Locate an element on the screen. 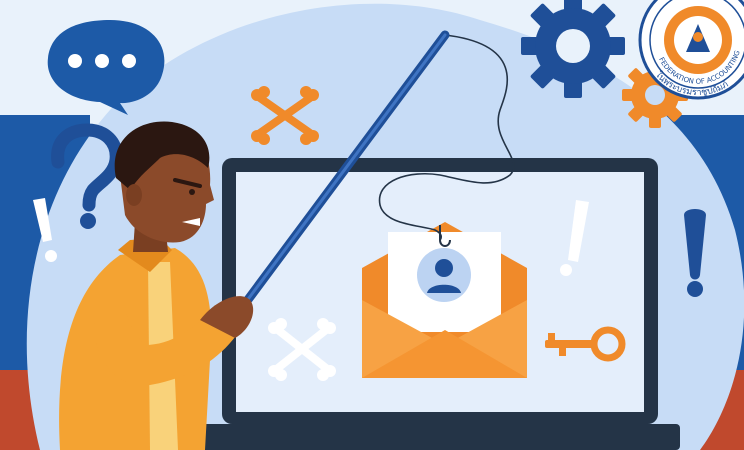  laptop-base is located at coordinates (440, 437).